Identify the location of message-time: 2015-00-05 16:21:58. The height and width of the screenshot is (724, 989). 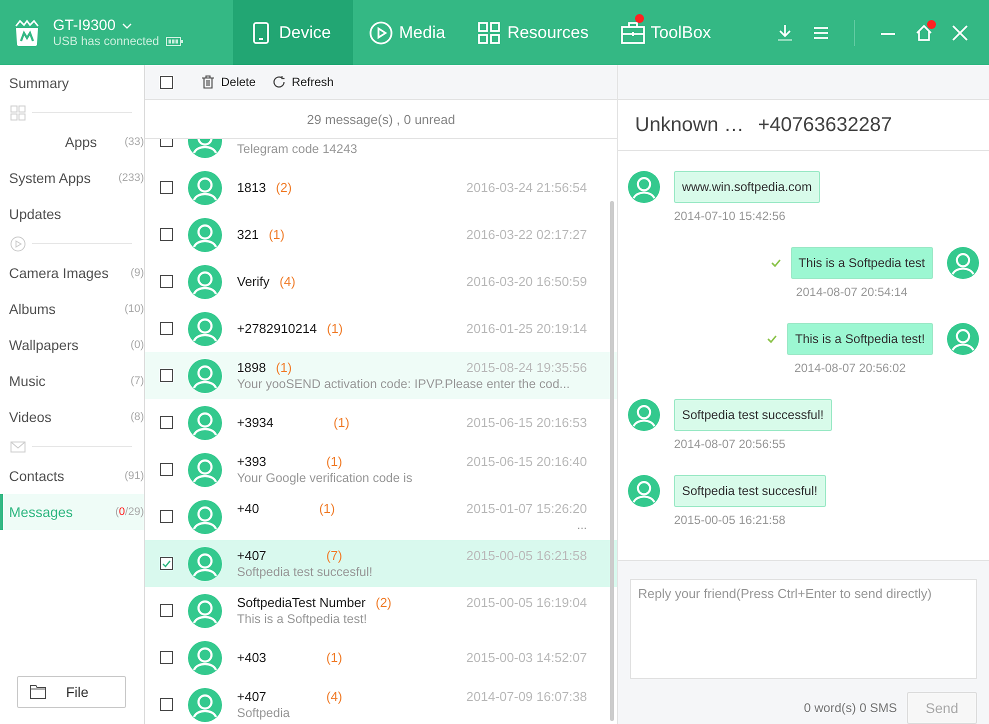
(730, 520).